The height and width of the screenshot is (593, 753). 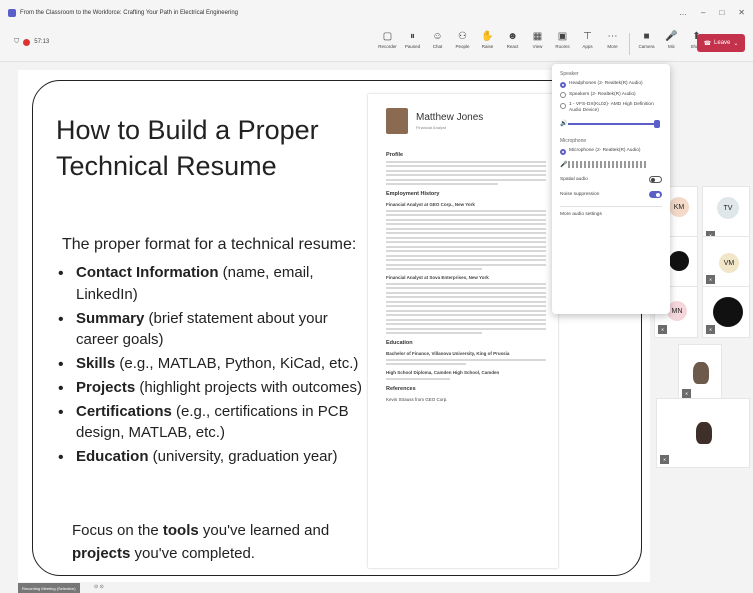 What do you see at coordinates (655, 179) in the screenshot?
I see `spatial-audio-toggle` at bounding box center [655, 179].